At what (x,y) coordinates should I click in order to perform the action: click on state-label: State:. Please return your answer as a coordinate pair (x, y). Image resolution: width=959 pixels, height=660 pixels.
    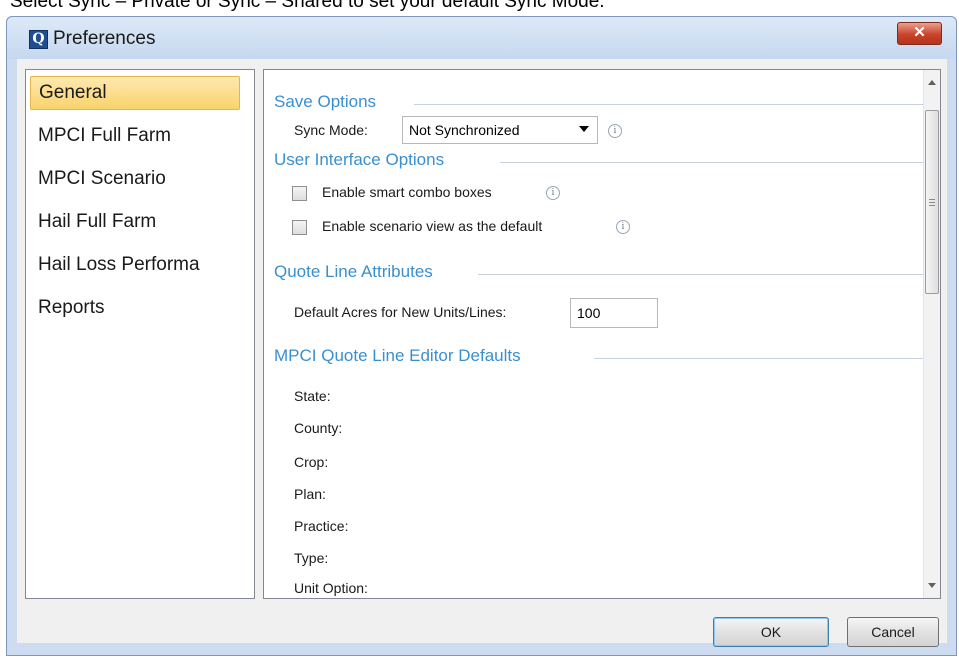
    Looking at the image, I should click on (312, 396).